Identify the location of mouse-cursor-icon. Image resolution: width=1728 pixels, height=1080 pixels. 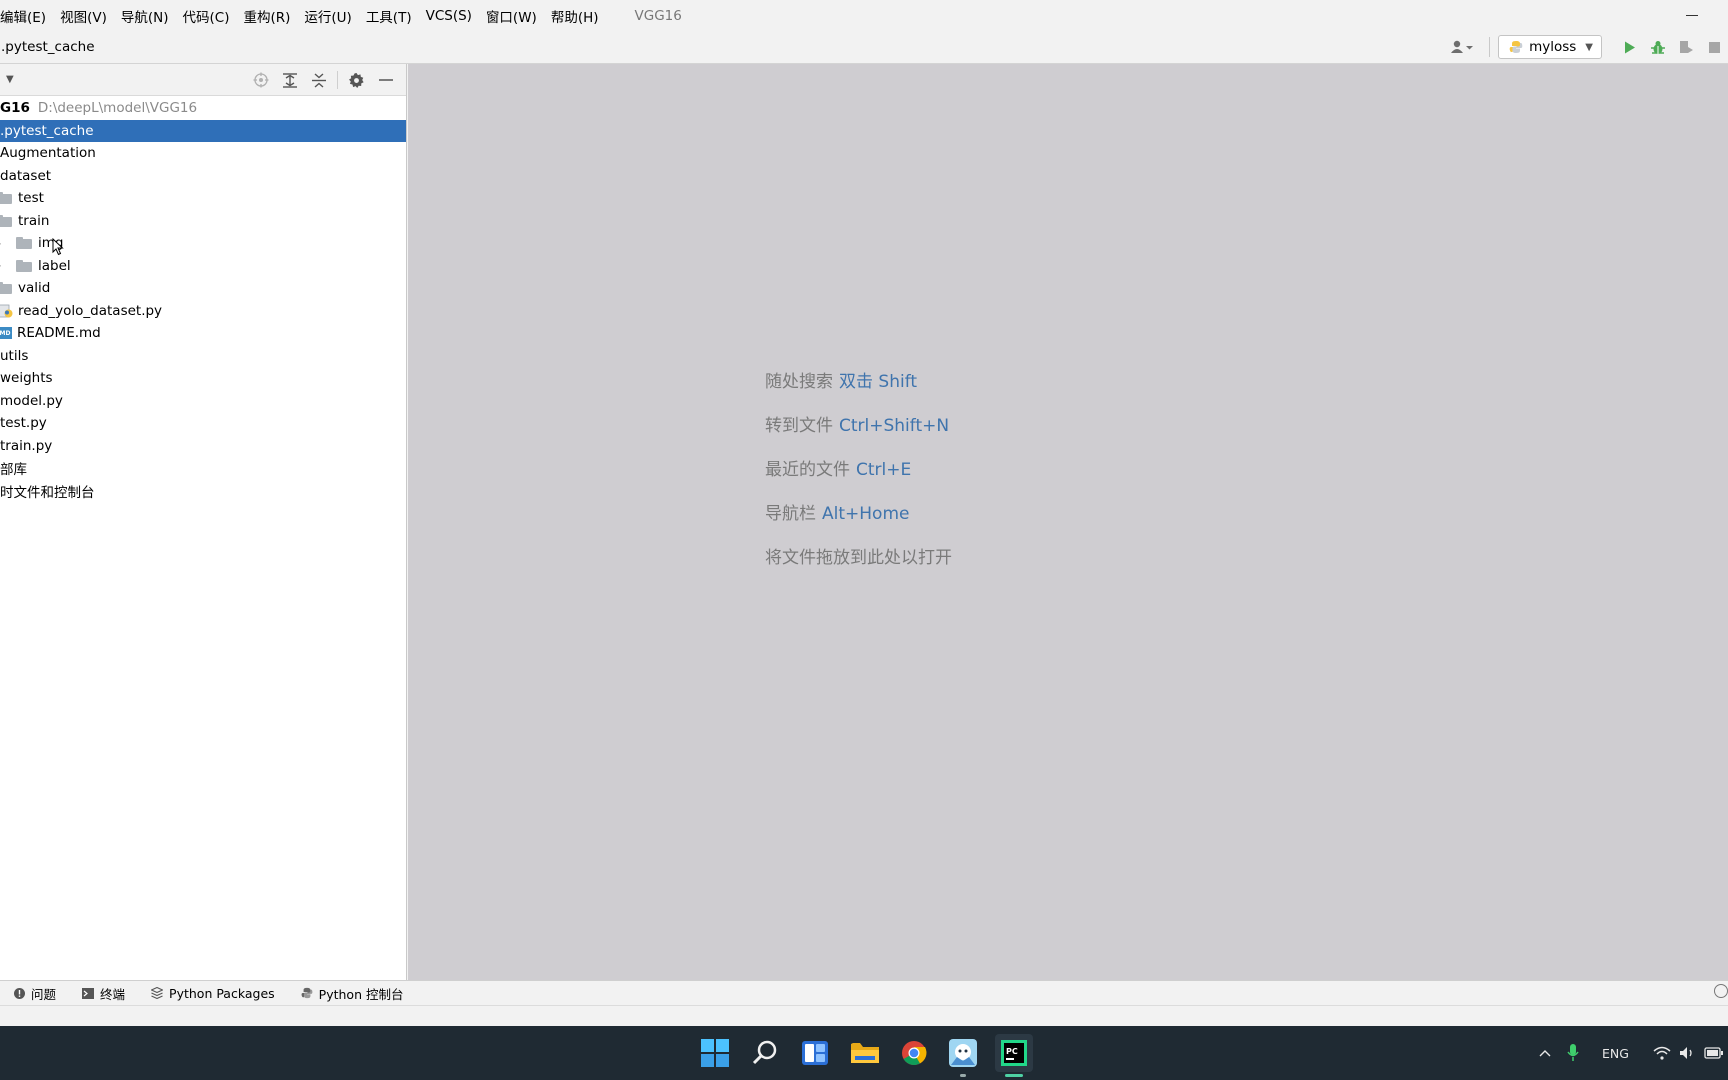
(58, 247).